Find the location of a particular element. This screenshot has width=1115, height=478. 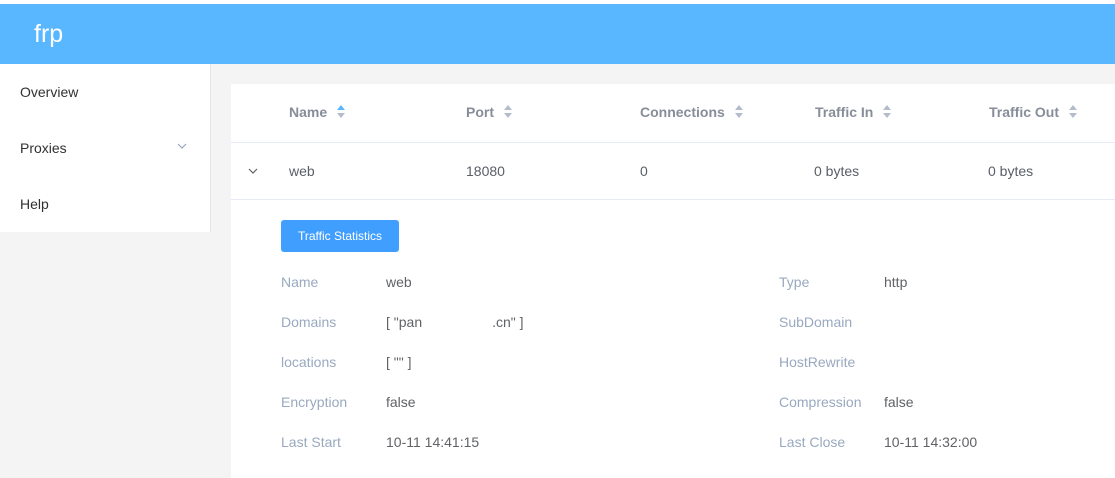

detail-value-type: http is located at coordinates (896, 282).